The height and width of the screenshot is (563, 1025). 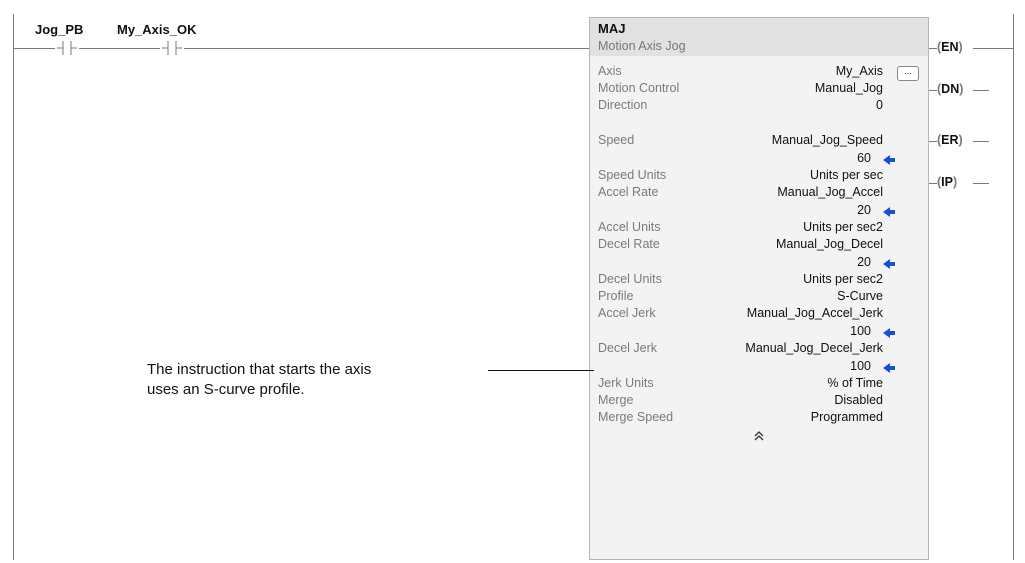 What do you see at coordinates (628, 348) in the screenshot?
I see `param-label: Decel Jerk` at bounding box center [628, 348].